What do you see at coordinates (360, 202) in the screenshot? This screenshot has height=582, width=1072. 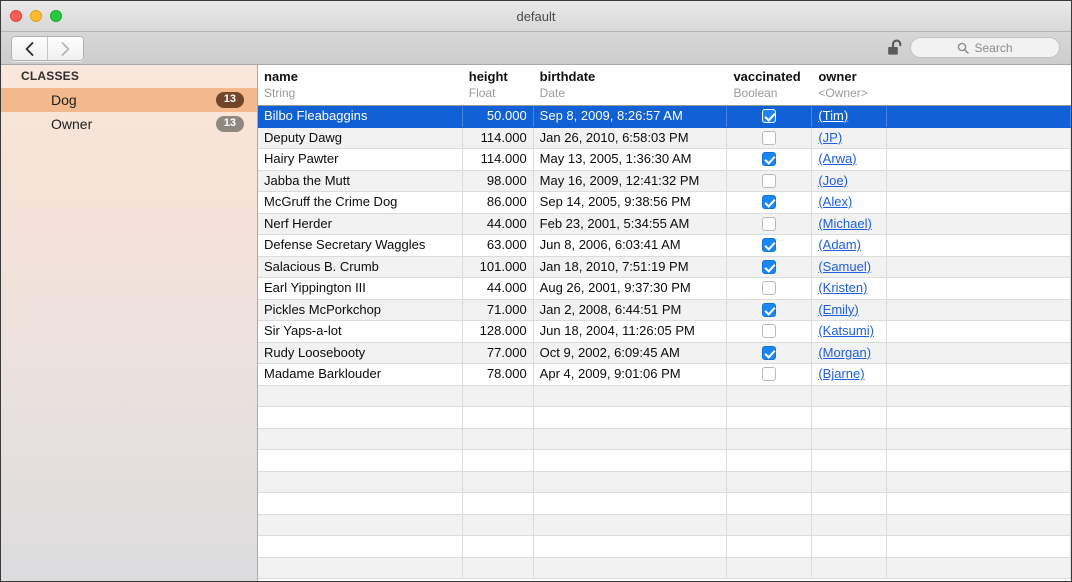 I see `table-cell-name: McGruff the Crime Dog` at bounding box center [360, 202].